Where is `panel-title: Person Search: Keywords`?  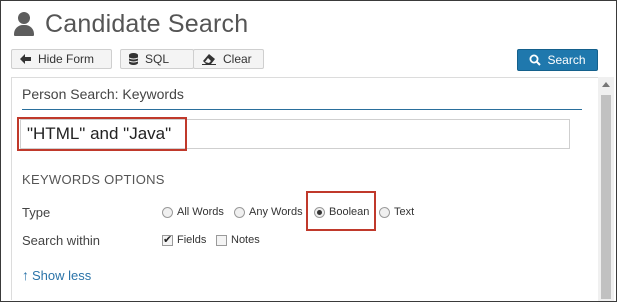
panel-title: Person Search: Keywords is located at coordinates (302, 98).